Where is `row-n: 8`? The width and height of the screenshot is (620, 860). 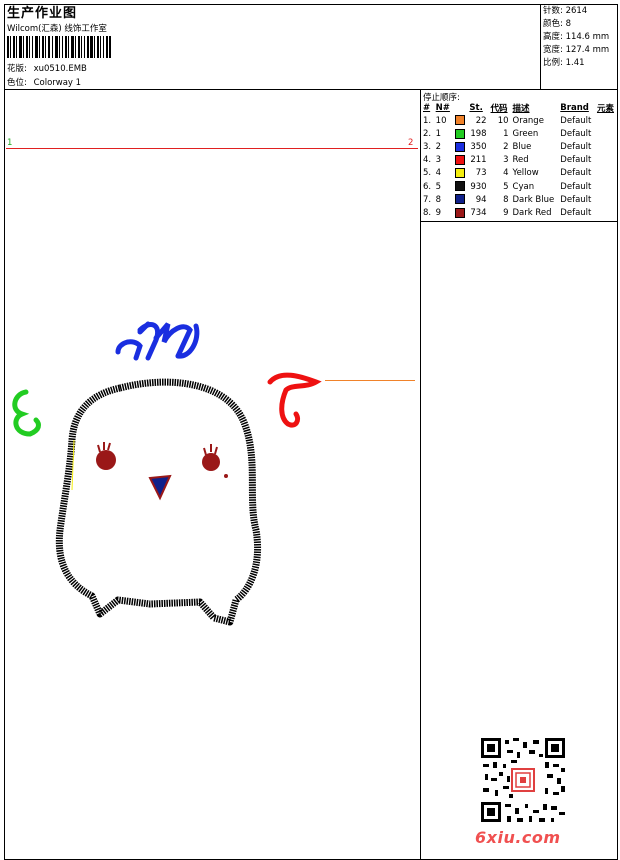
row-n: 8 is located at coordinates (438, 199).